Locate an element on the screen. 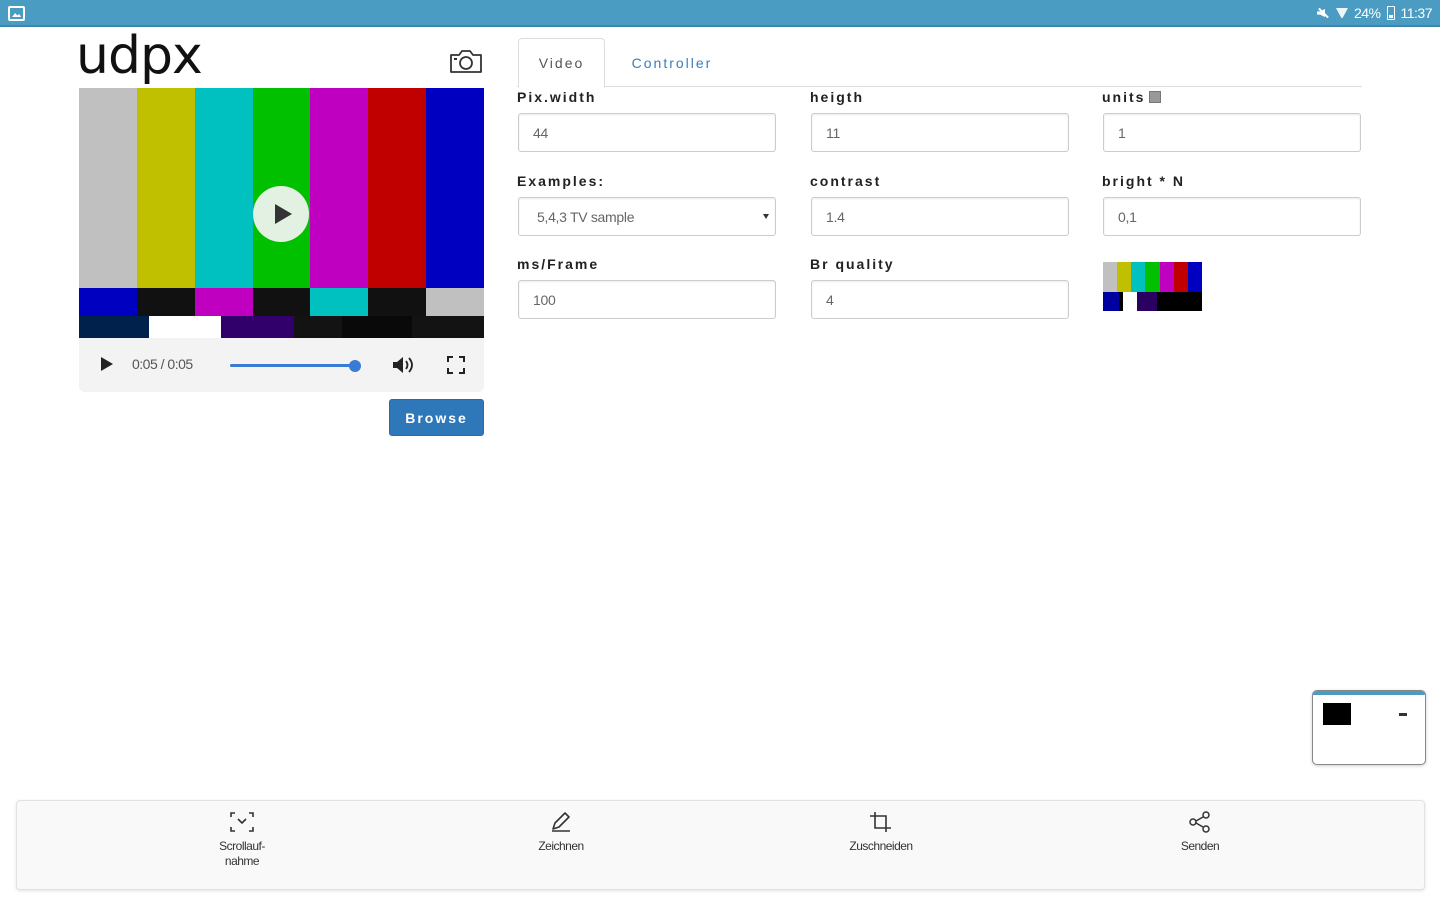 The image size is (1440, 900). units-label: units is located at coordinates (1132, 97).